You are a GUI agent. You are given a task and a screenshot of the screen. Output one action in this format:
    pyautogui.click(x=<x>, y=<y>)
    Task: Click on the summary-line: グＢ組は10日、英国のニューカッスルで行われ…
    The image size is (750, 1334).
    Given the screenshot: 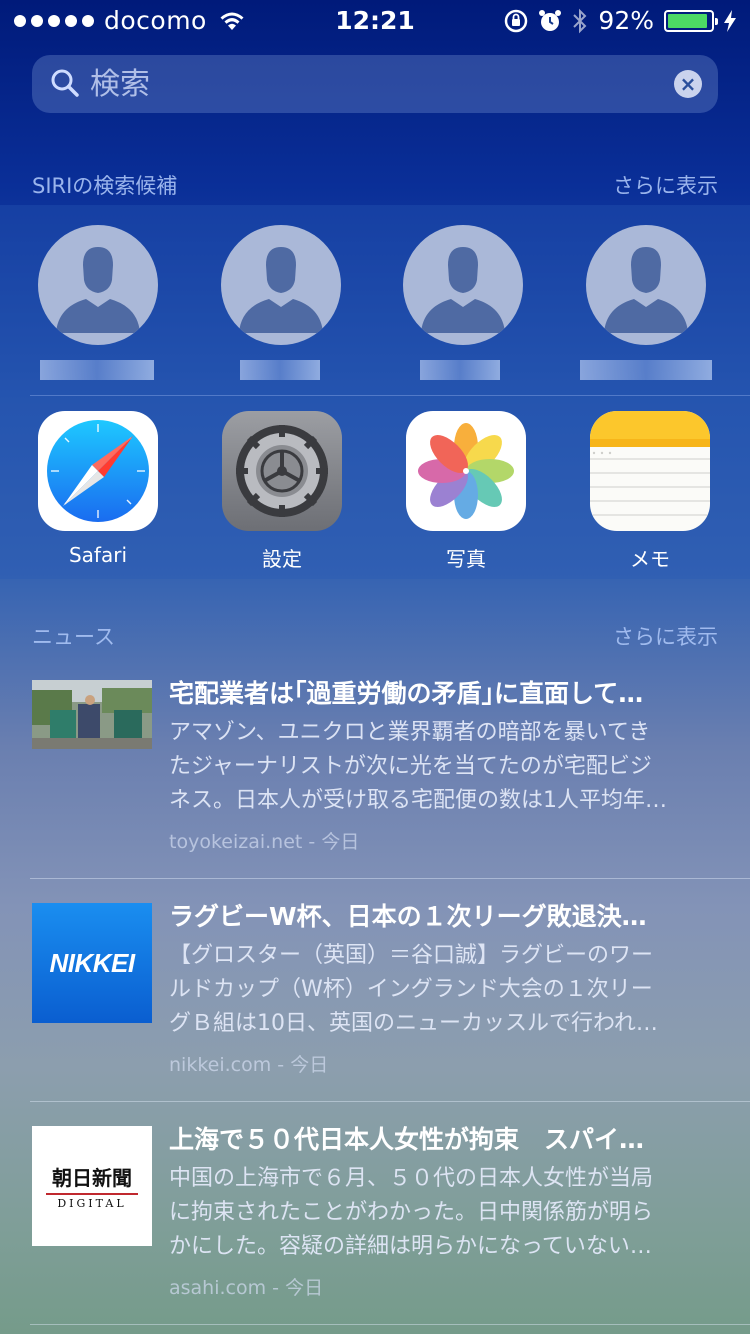 What is the action you would take?
    pyautogui.click(x=413, y=1023)
    